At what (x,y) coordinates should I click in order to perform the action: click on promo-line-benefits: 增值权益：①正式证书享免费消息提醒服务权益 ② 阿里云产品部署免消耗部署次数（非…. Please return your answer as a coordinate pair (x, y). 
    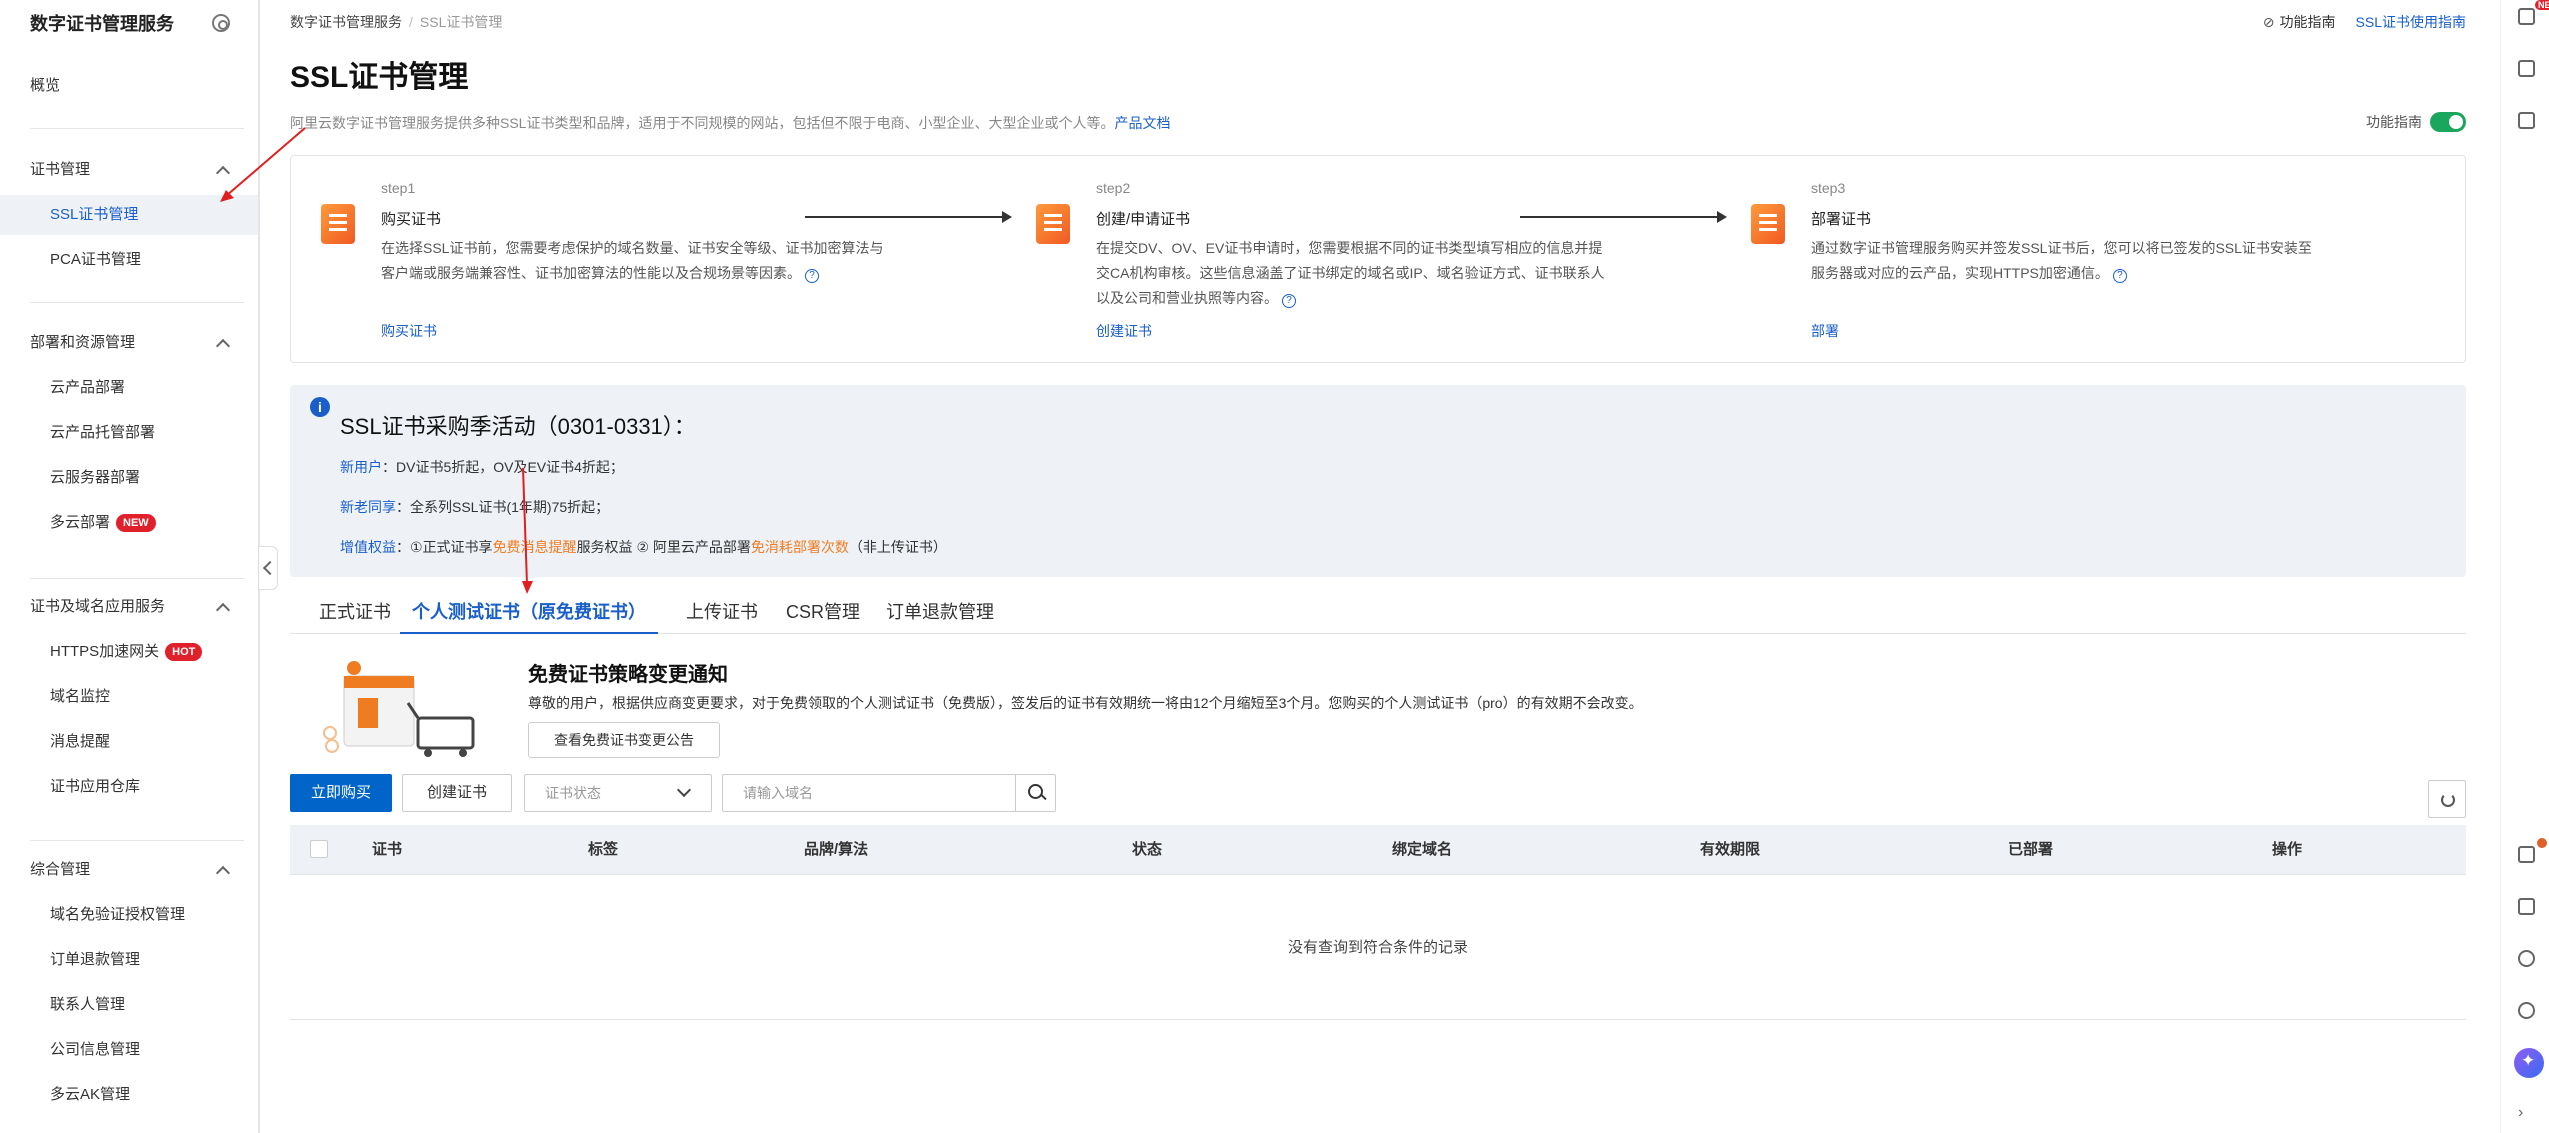
    Looking at the image, I should click on (643, 547).